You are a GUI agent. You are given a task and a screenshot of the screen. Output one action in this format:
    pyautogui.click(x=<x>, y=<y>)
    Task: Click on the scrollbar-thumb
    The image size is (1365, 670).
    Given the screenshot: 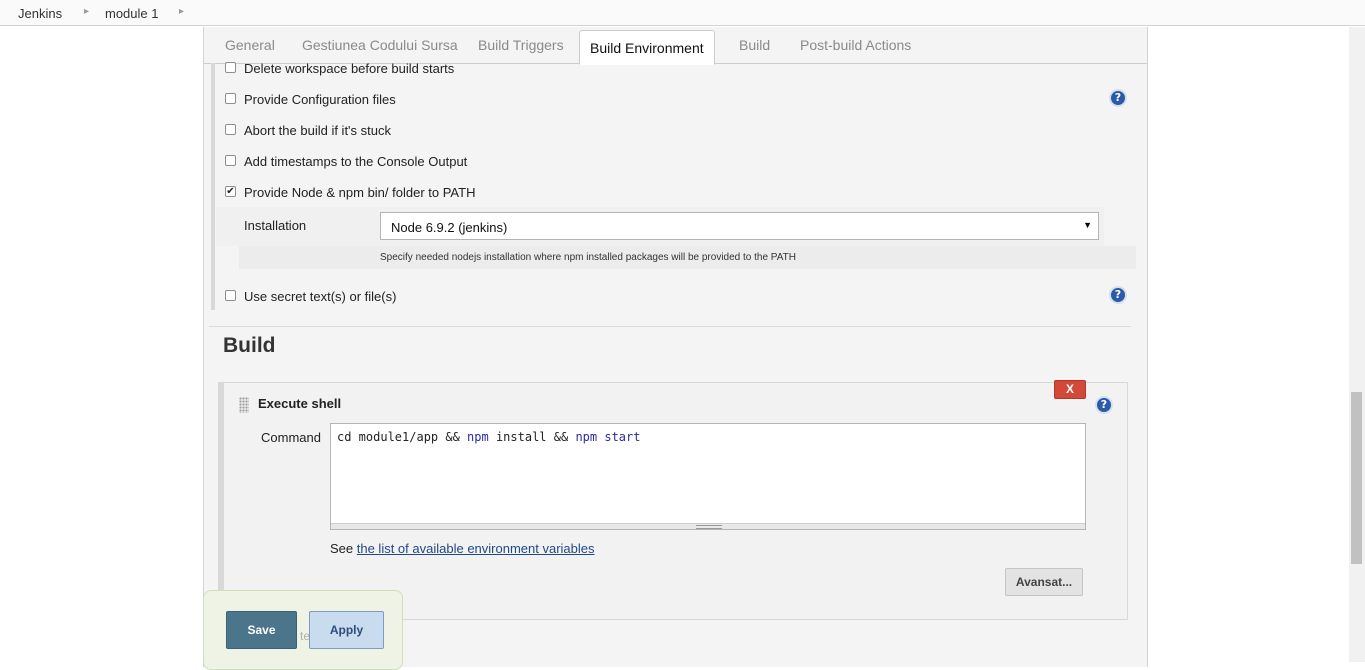 What is the action you would take?
    pyautogui.click(x=1356, y=478)
    